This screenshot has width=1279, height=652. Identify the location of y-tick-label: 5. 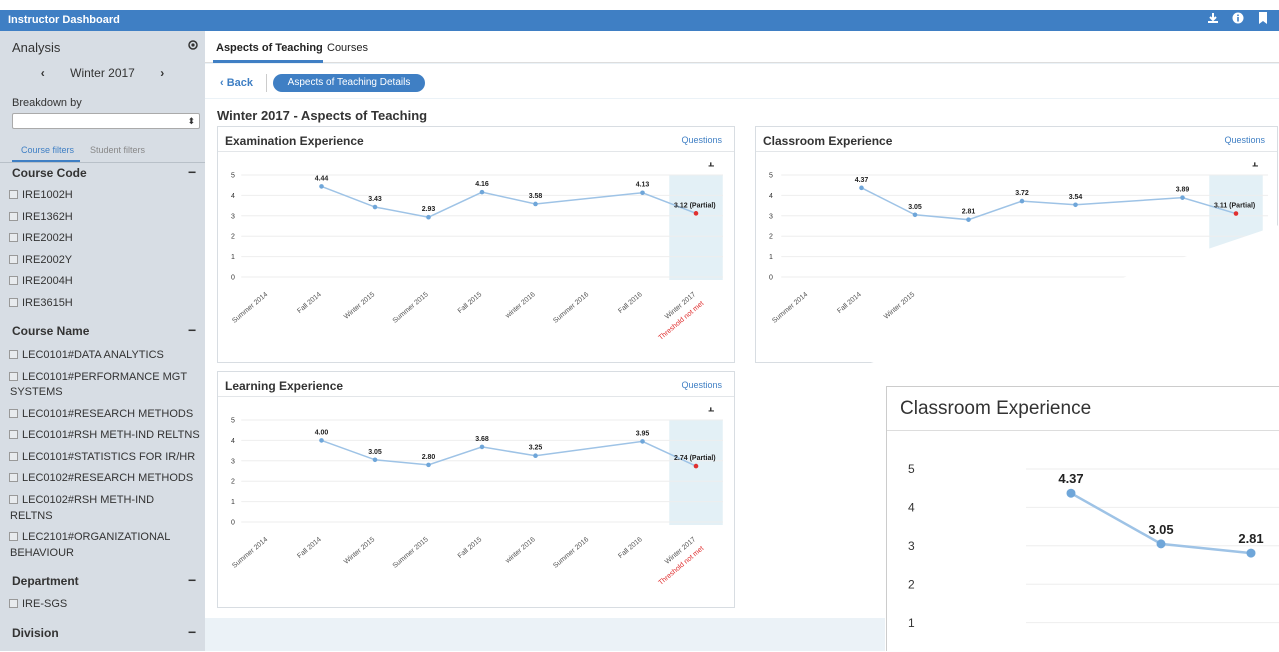
(911, 469).